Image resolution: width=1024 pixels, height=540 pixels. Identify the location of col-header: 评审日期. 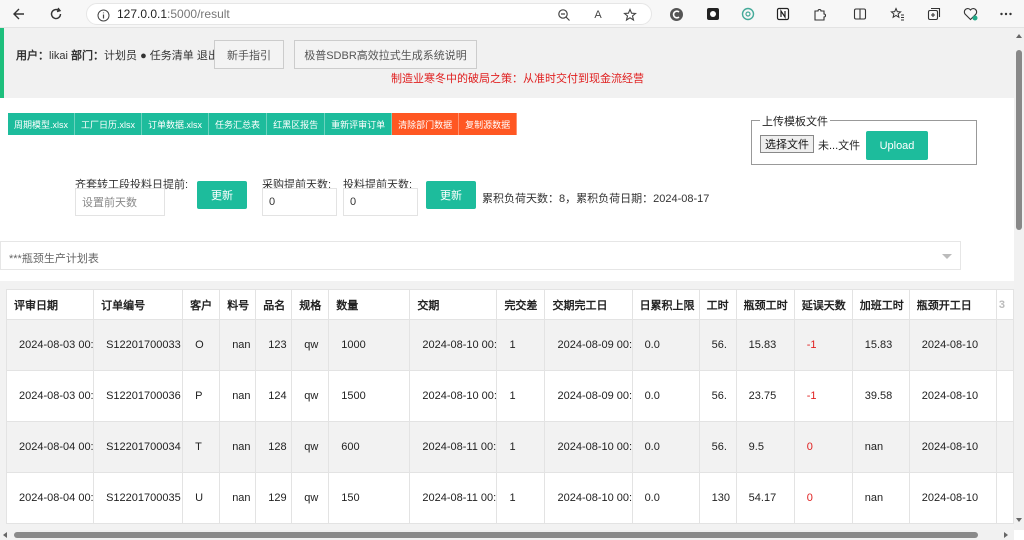
(50, 304).